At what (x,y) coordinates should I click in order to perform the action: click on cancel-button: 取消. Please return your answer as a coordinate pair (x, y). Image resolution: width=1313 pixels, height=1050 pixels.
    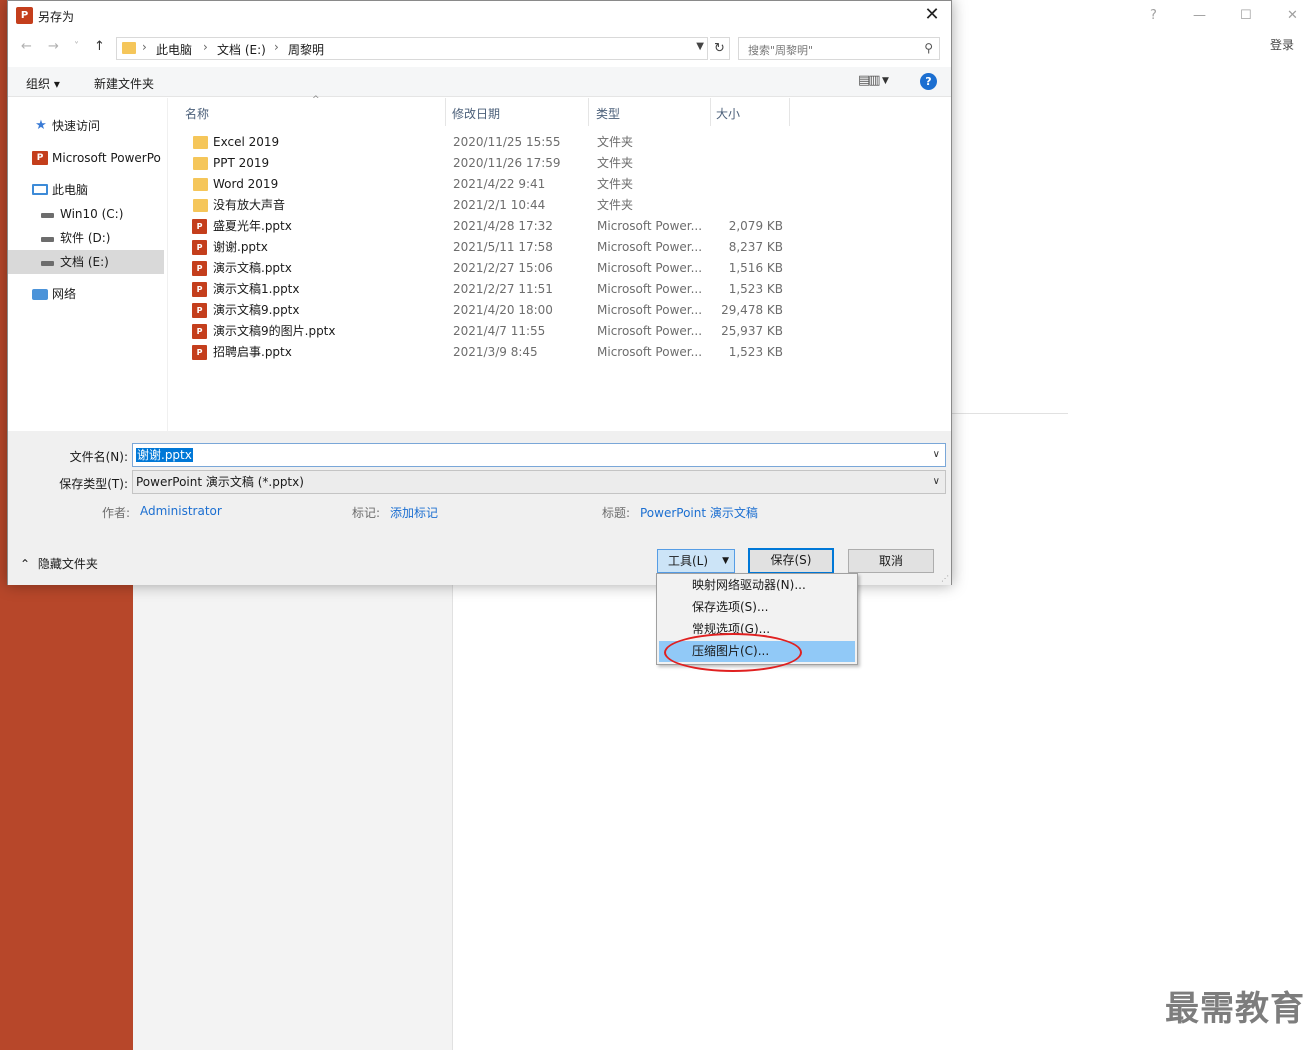
    Looking at the image, I should click on (891, 561).